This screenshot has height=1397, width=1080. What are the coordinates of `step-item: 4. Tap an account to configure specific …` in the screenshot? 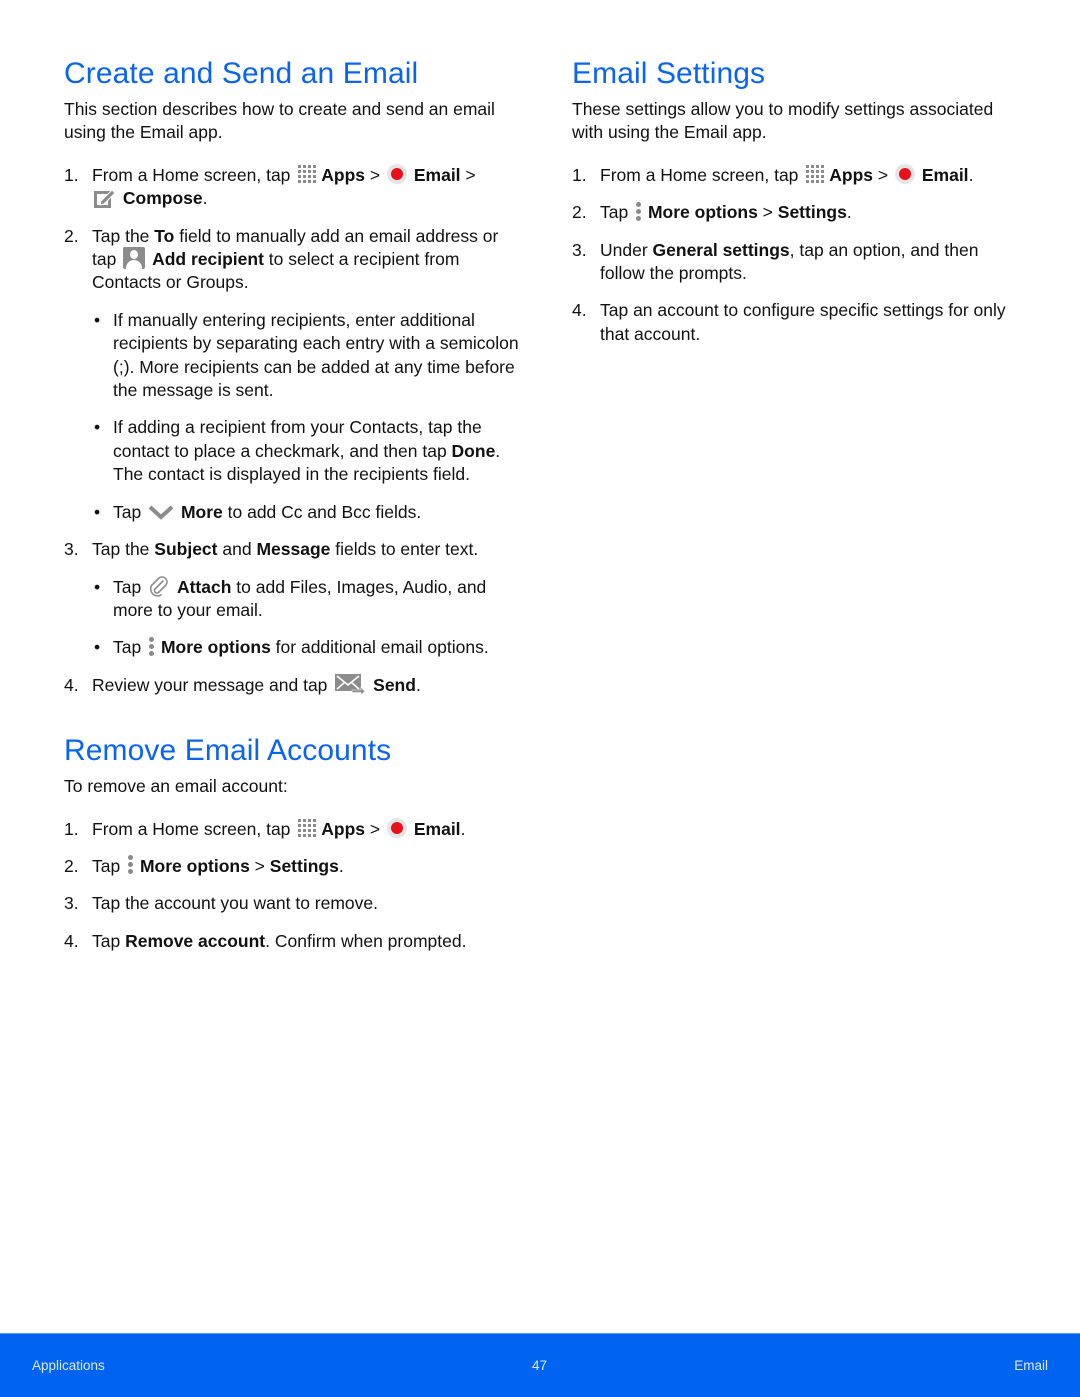 It's located at (789, 322).